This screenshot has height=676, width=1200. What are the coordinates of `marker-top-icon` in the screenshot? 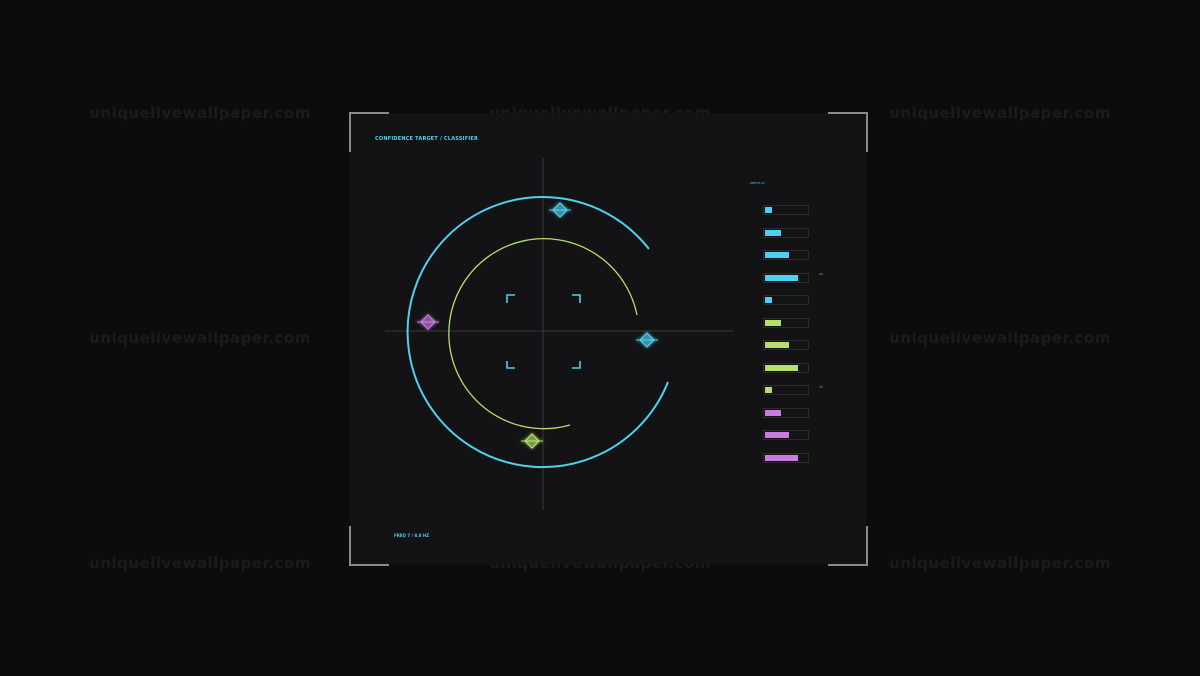 It's located at (560, 210).